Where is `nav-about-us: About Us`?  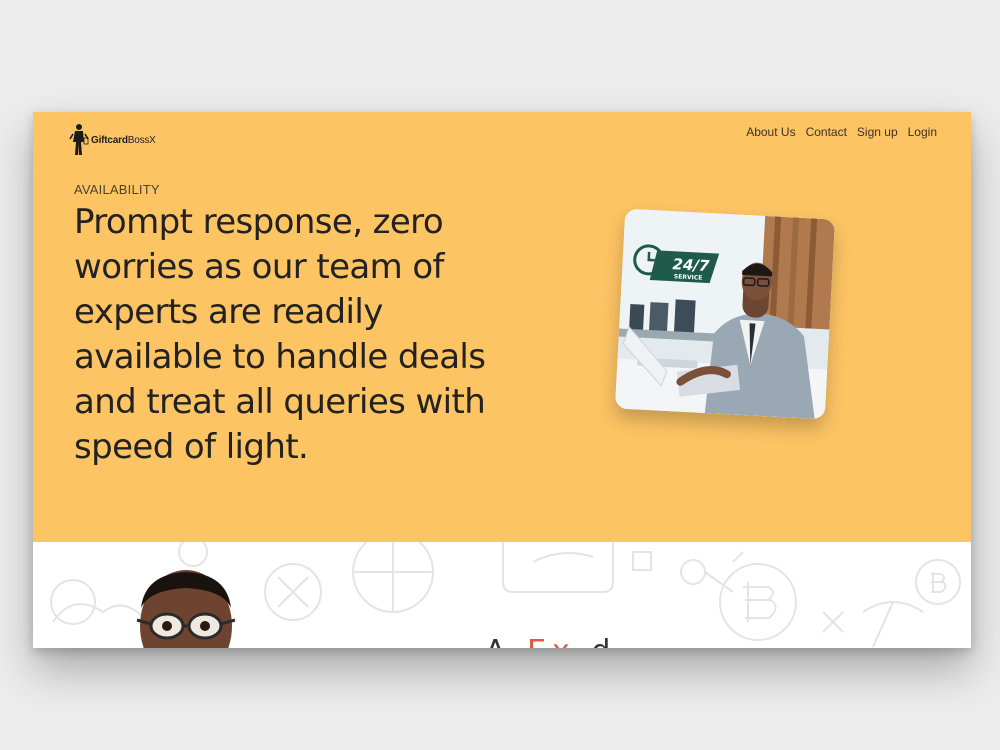 nav-about-us: About Us is located at coordinates (770, 132).